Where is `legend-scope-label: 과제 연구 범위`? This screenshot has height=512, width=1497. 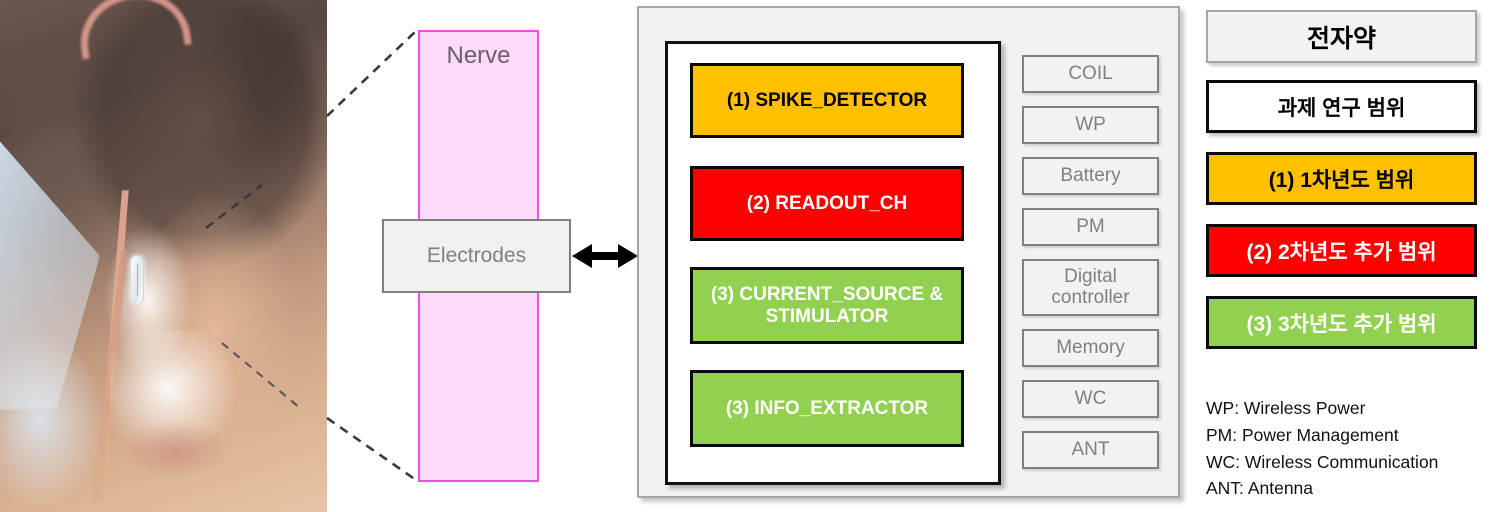 legend-scope-label: 과제 연구 범위 is located at coordinates (1341, 108).